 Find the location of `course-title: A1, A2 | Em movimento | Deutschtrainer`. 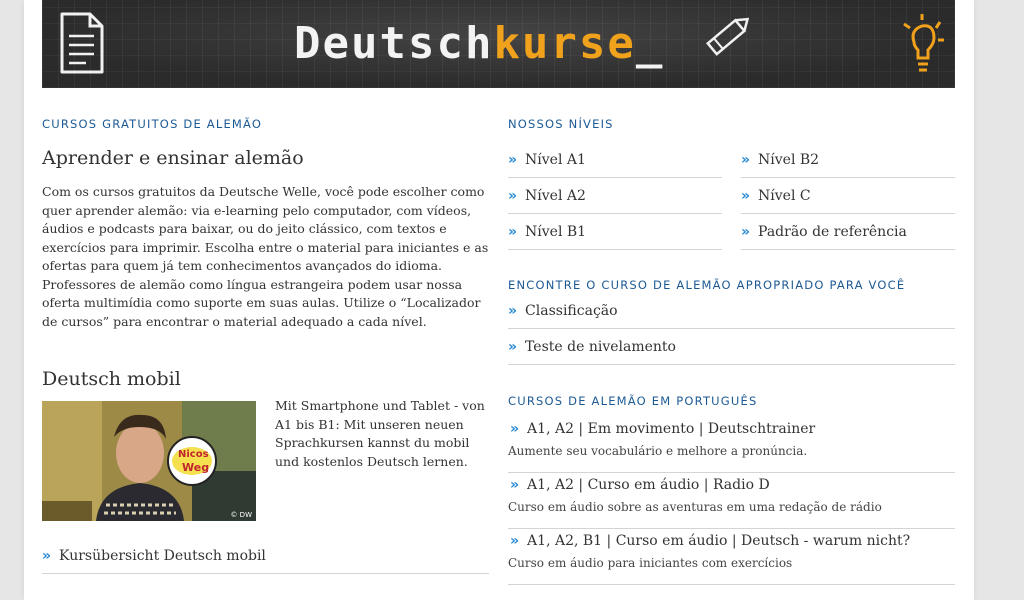

course-title: A1, A2 | Em movimento | Deutschtrainer is located at coordinates (671, 429).